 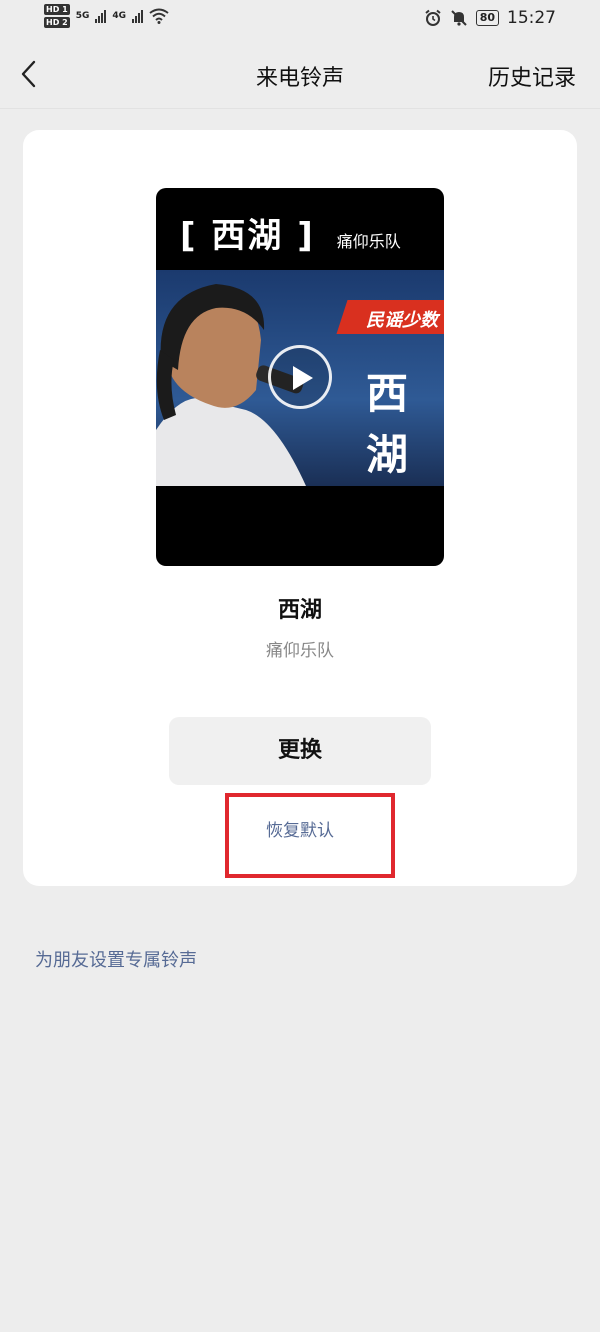 I want to click on cover-header: [ 西湖 ] 痛仰乐队, so click(x=290, y=232).